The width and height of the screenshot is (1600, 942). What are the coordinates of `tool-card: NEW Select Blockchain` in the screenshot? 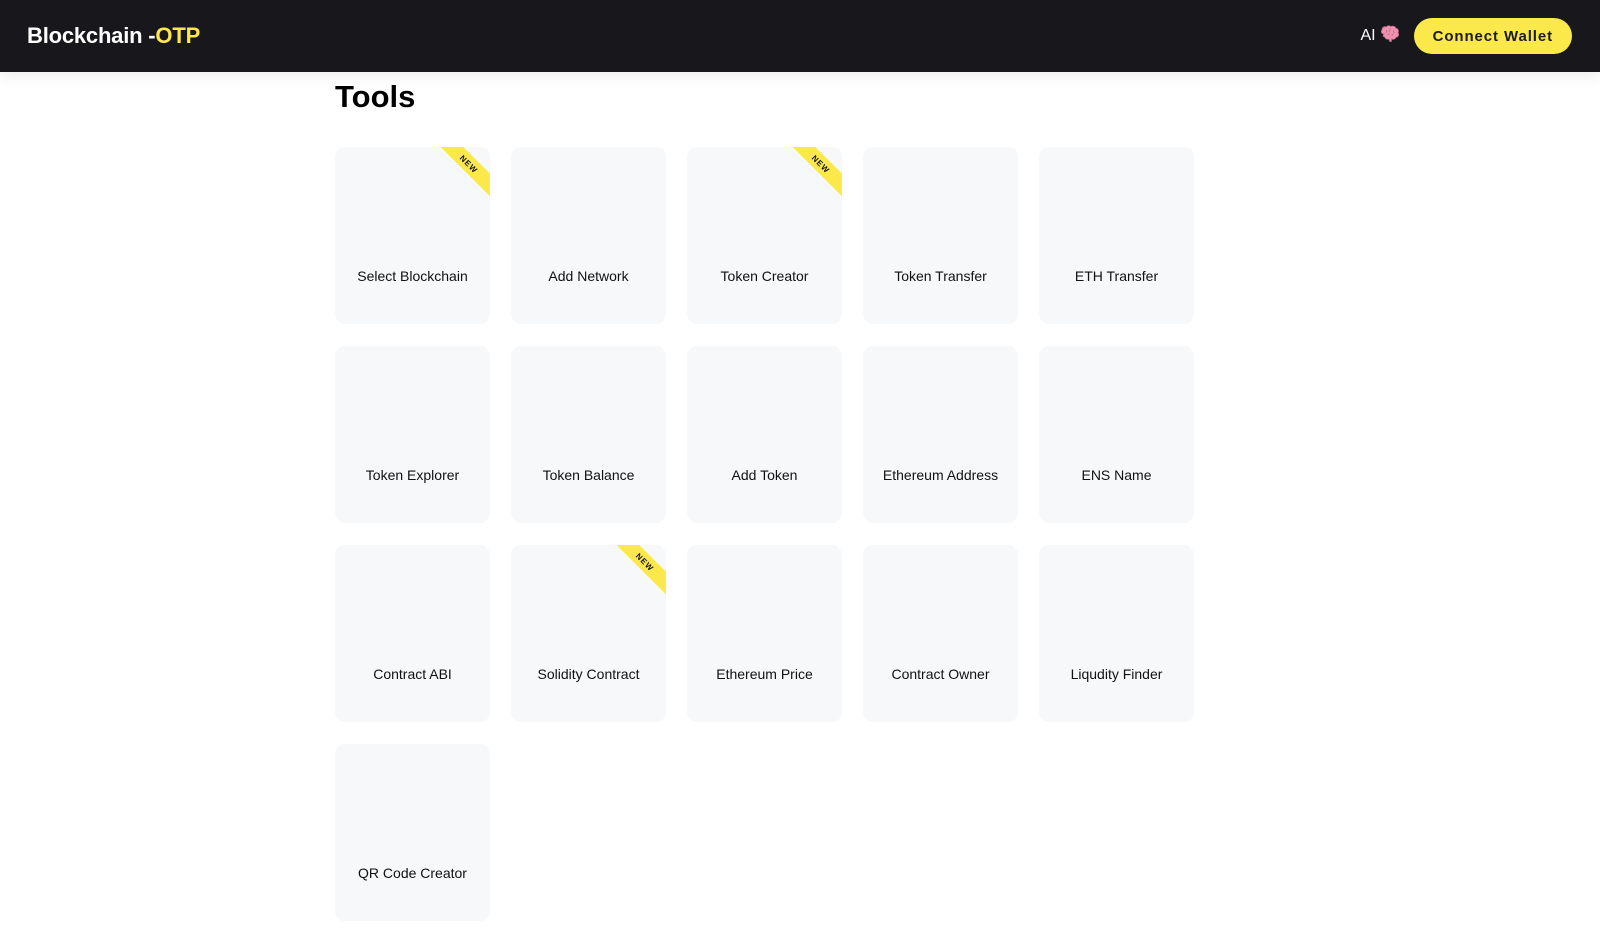 It's located at (412, 235).